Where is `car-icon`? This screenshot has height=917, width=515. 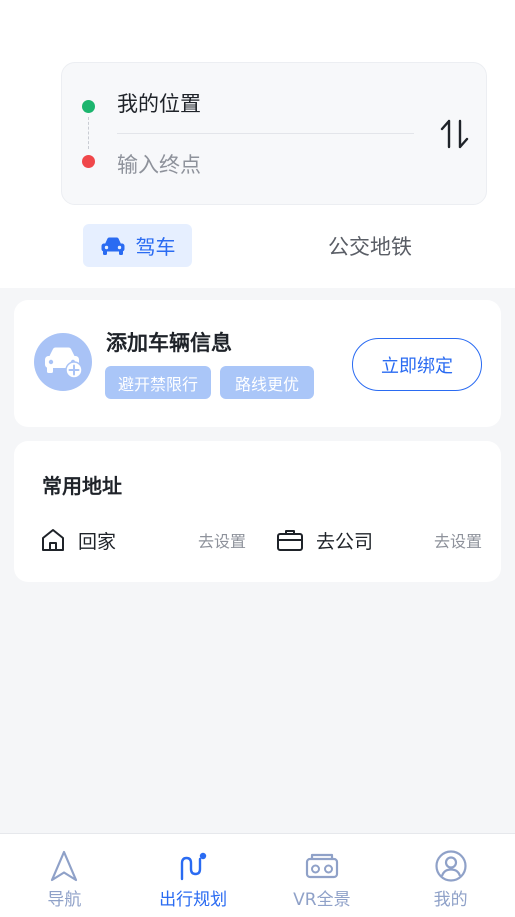 car-icon is located at coordinates (112, 246).